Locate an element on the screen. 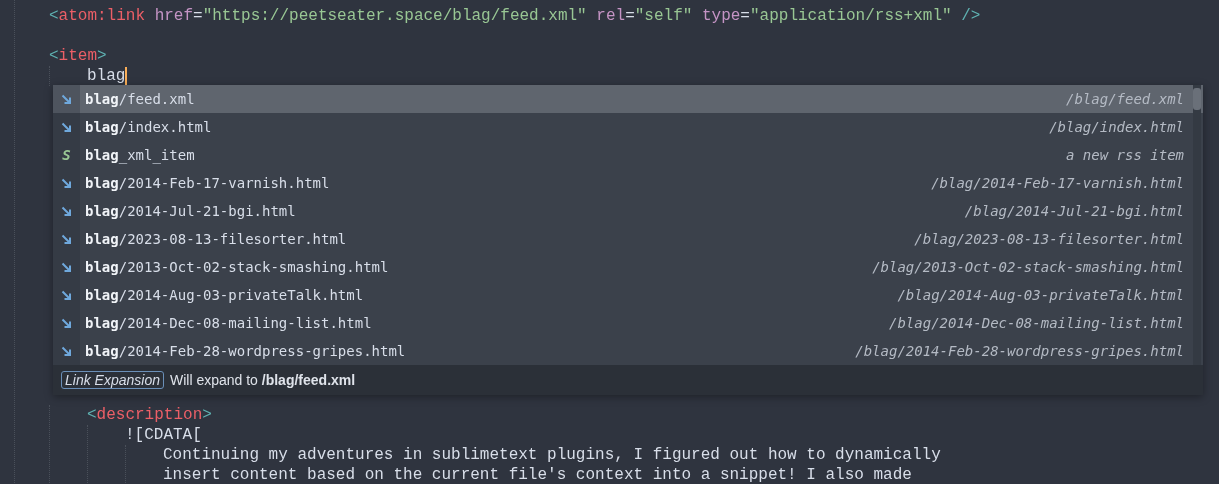 The width and height of the screenshot is (1219, 484). completion-item: blag/index.html /blag/index.html is located at coordinates (628, 127).